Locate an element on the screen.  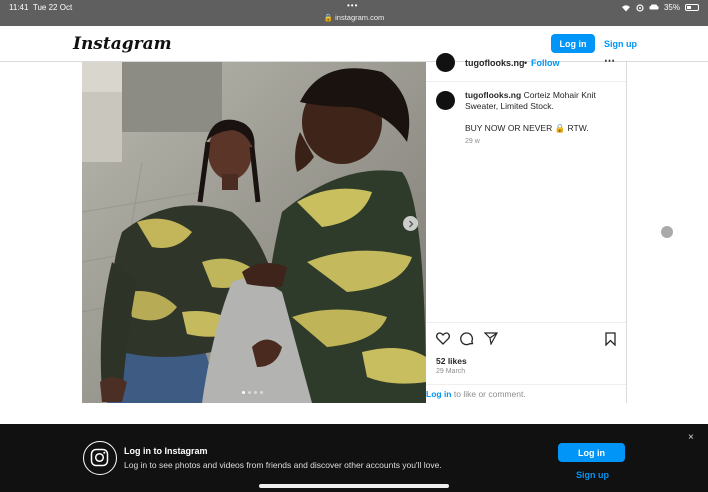
url-text: instagram.com is located at coordinates (360, 17).